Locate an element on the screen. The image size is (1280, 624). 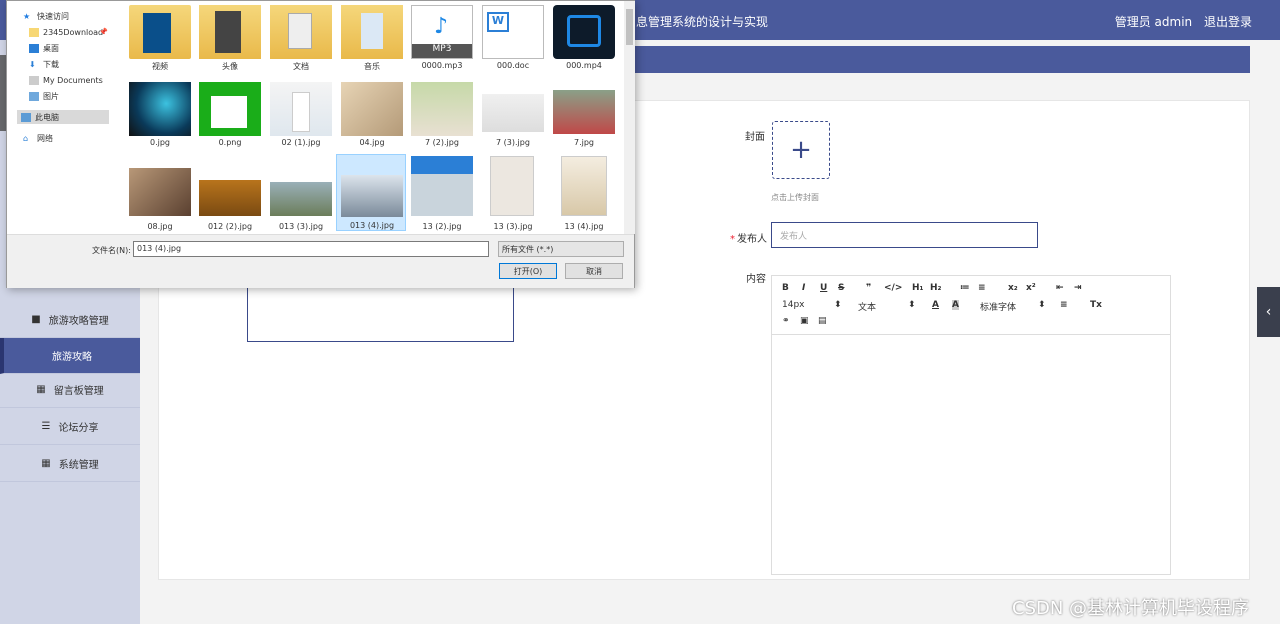
file-item: 7 (3).jpg is located at coordinates (513, 116).